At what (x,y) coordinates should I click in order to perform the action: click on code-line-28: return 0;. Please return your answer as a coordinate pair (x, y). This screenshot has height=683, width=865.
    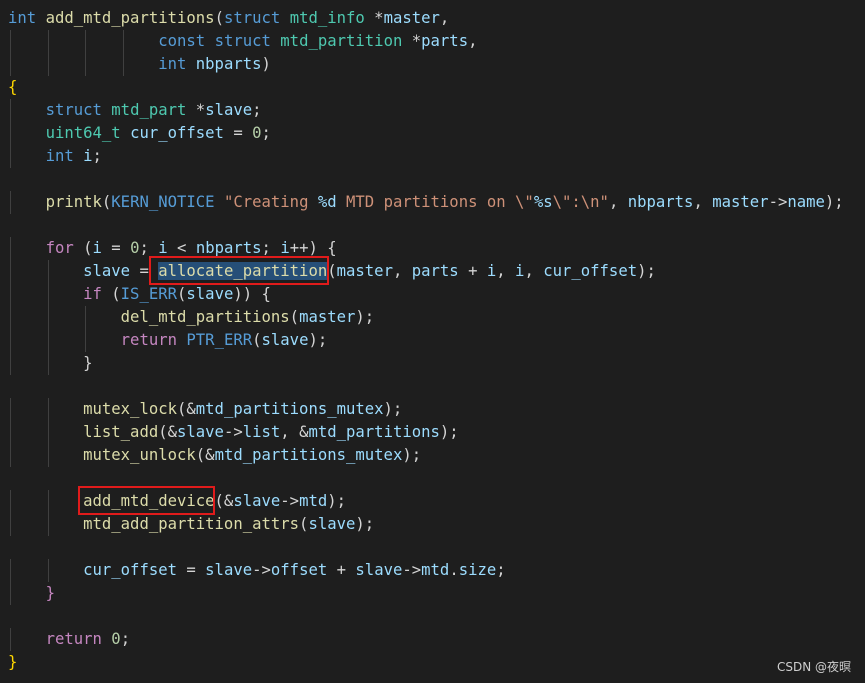
    Looking at the image, I should click on (432, 639).